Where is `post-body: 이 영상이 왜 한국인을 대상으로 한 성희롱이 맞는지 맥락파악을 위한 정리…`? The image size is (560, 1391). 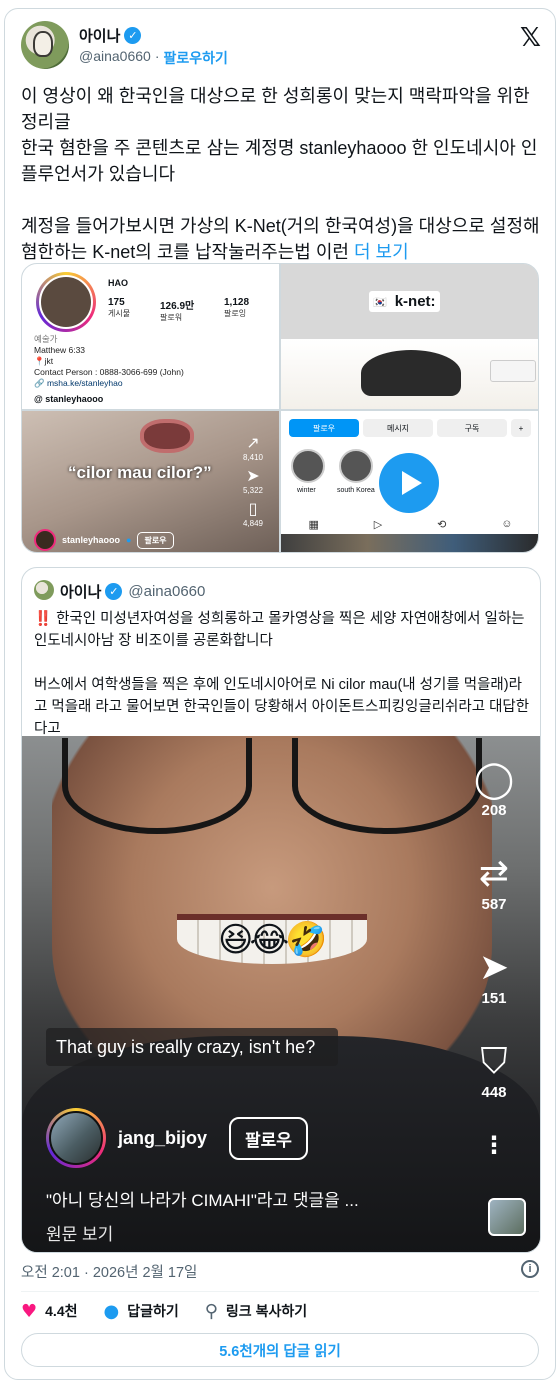
post-body: 이 영상이 왜 한국인을 대상으로 한 성희롱이 맞는지 맥락파악을 위한 정리… is located at coordinates (280, 174).